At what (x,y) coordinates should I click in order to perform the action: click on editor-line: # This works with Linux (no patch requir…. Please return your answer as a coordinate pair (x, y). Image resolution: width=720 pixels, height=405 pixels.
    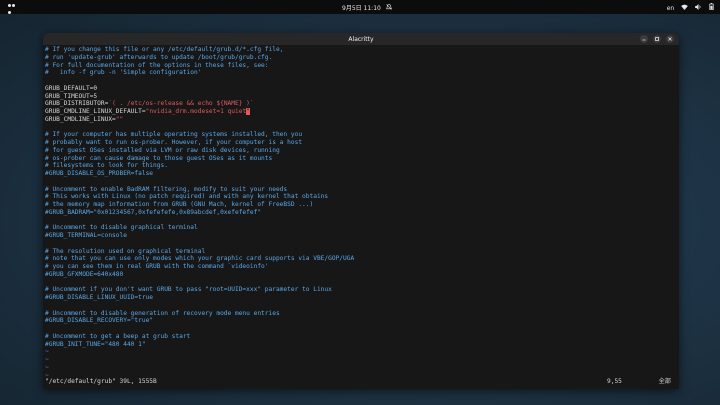
    Looking at the image, I should click on (361, 197).